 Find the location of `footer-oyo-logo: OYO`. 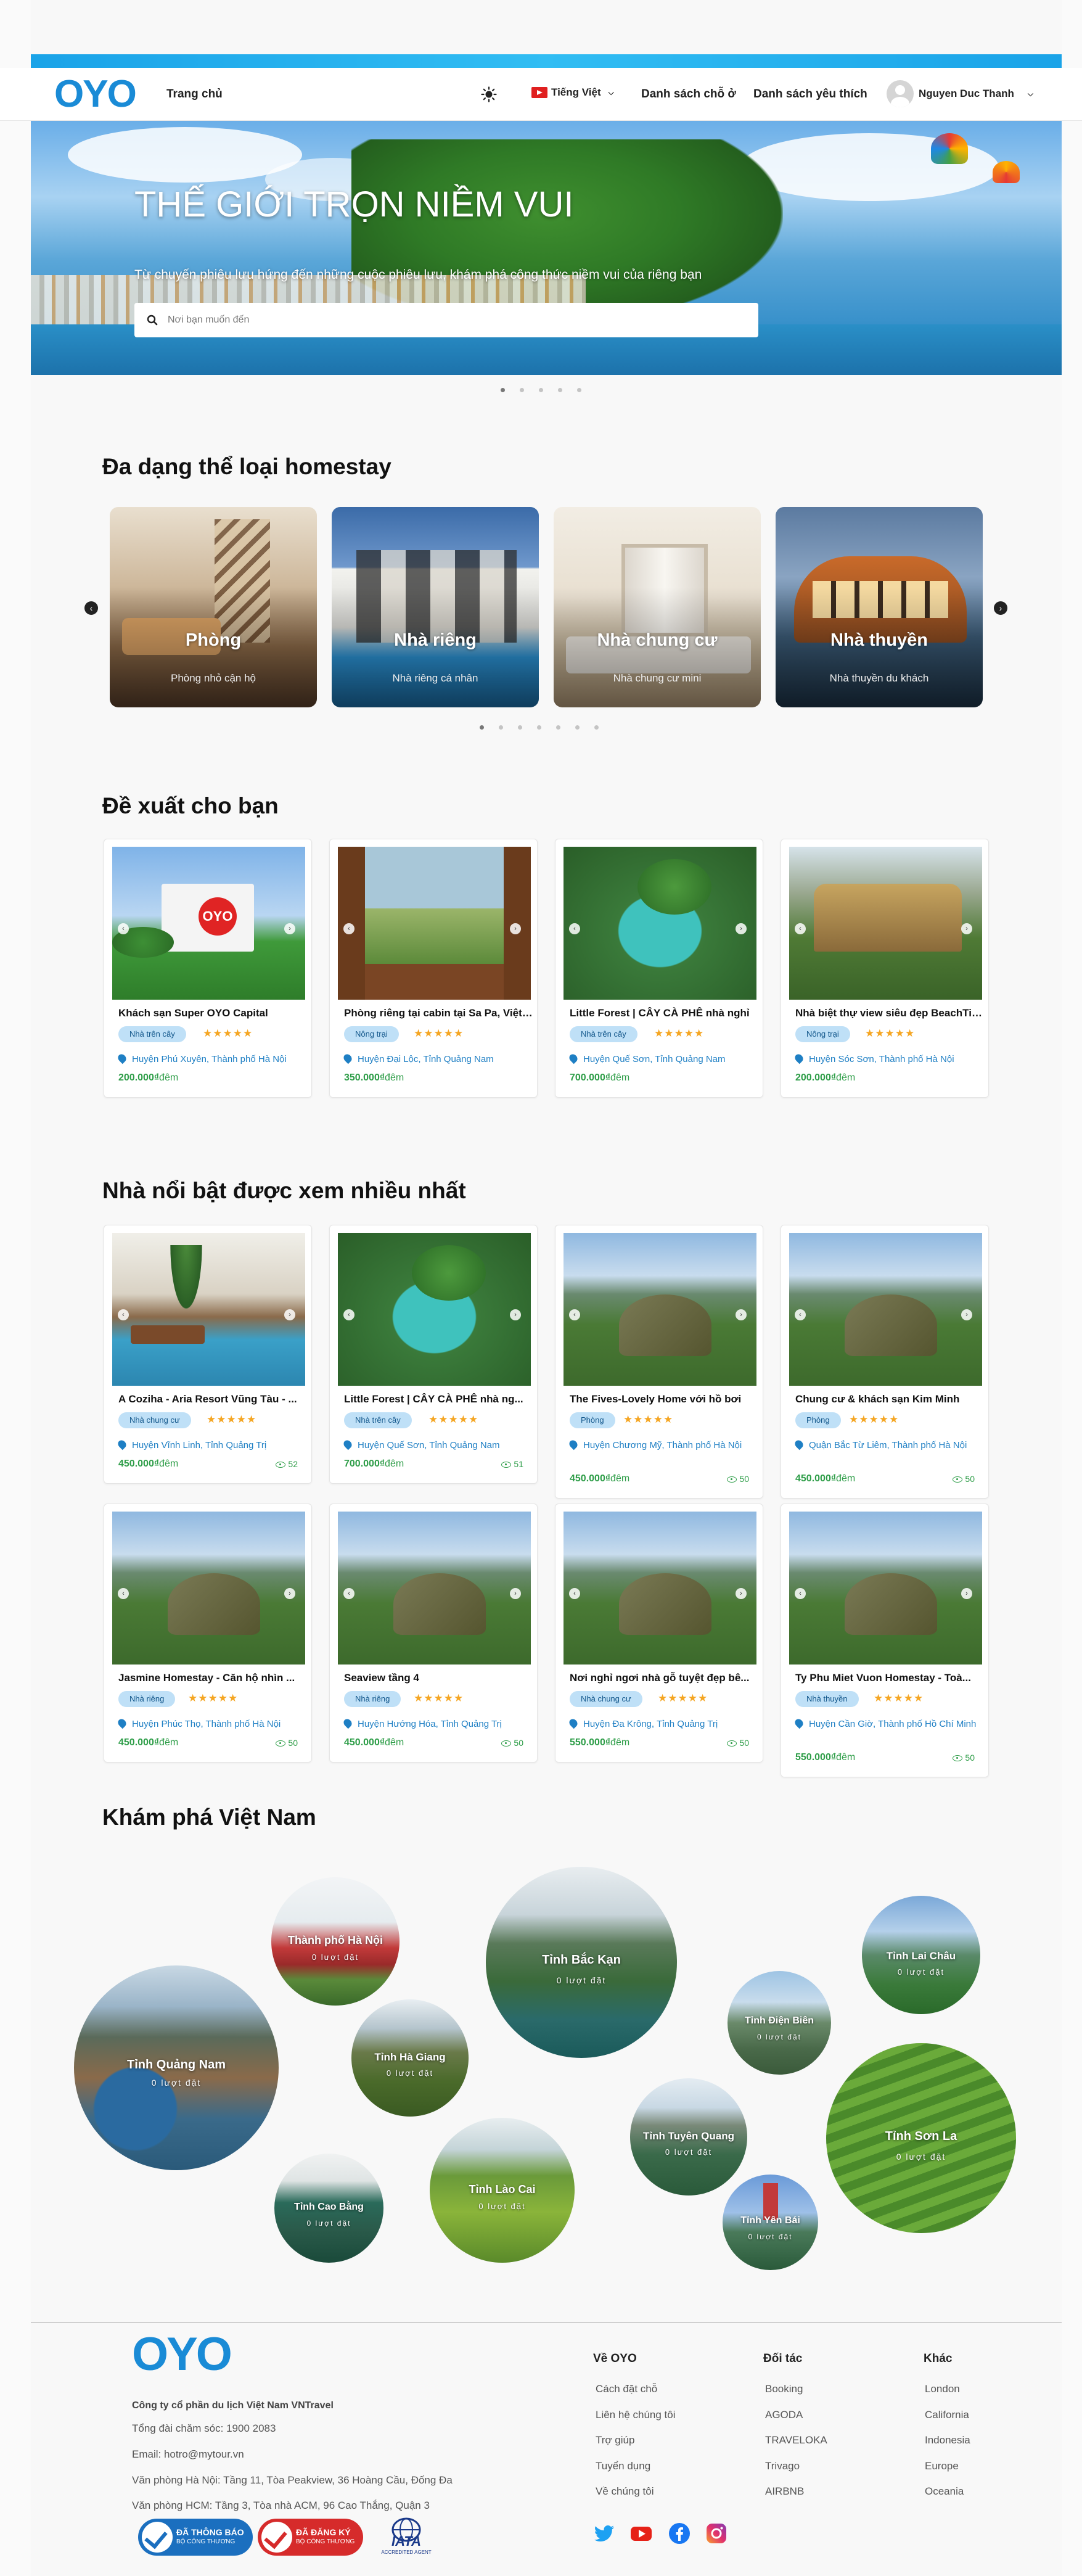

footer-oyo-logo: OYO is located at coordinates (182, 2354).